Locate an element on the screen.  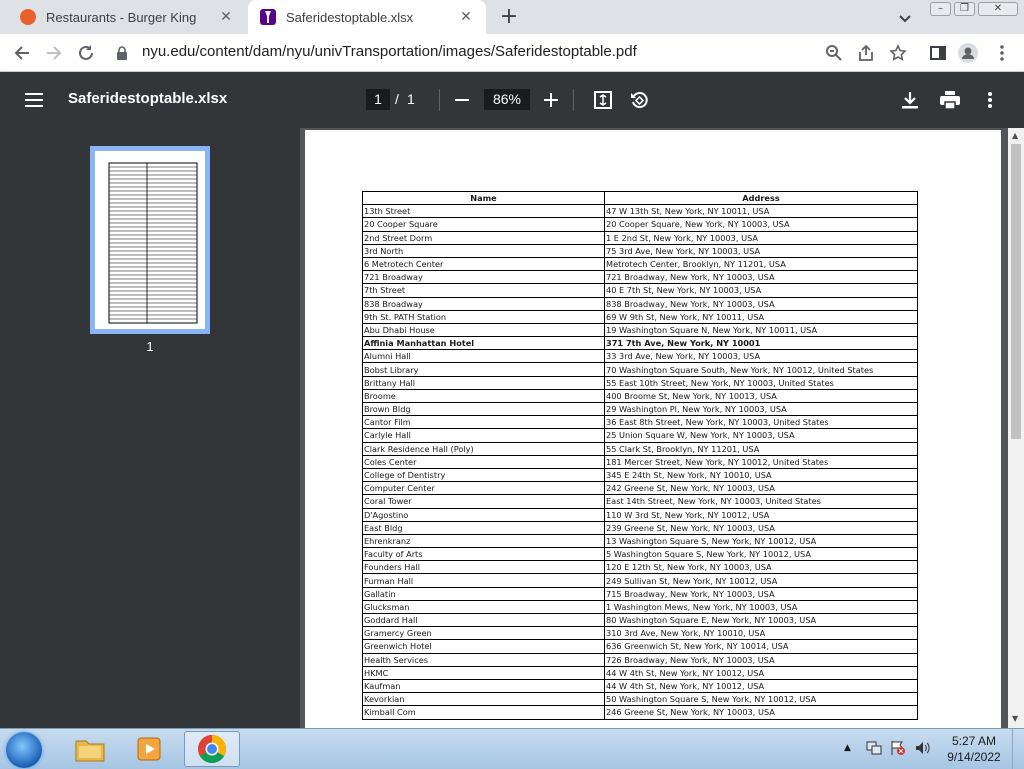
print-icon is located at coordinates (950, 100).